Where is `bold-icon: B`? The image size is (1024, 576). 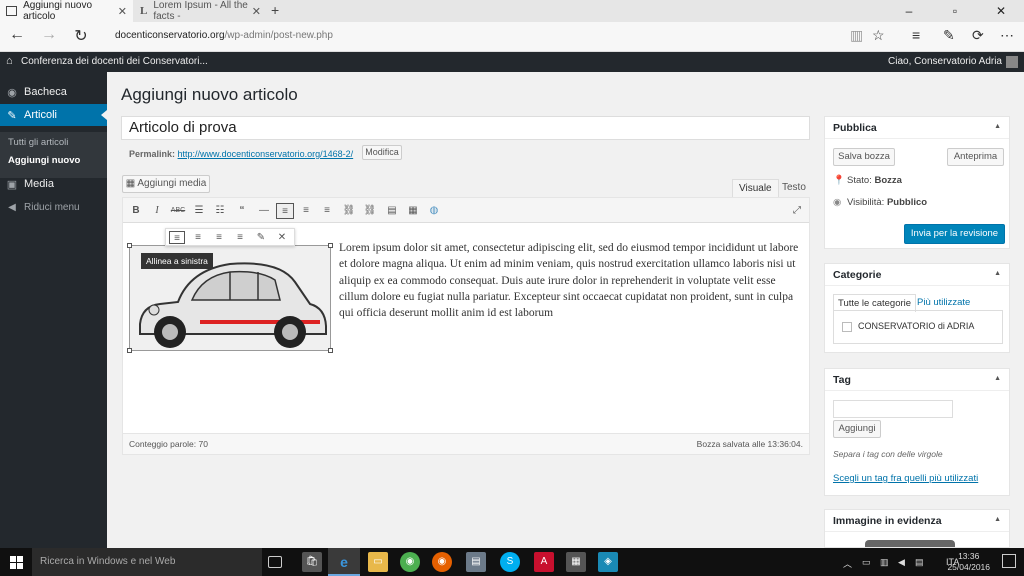 bold-icon: B is located at coordinates (136, 211).